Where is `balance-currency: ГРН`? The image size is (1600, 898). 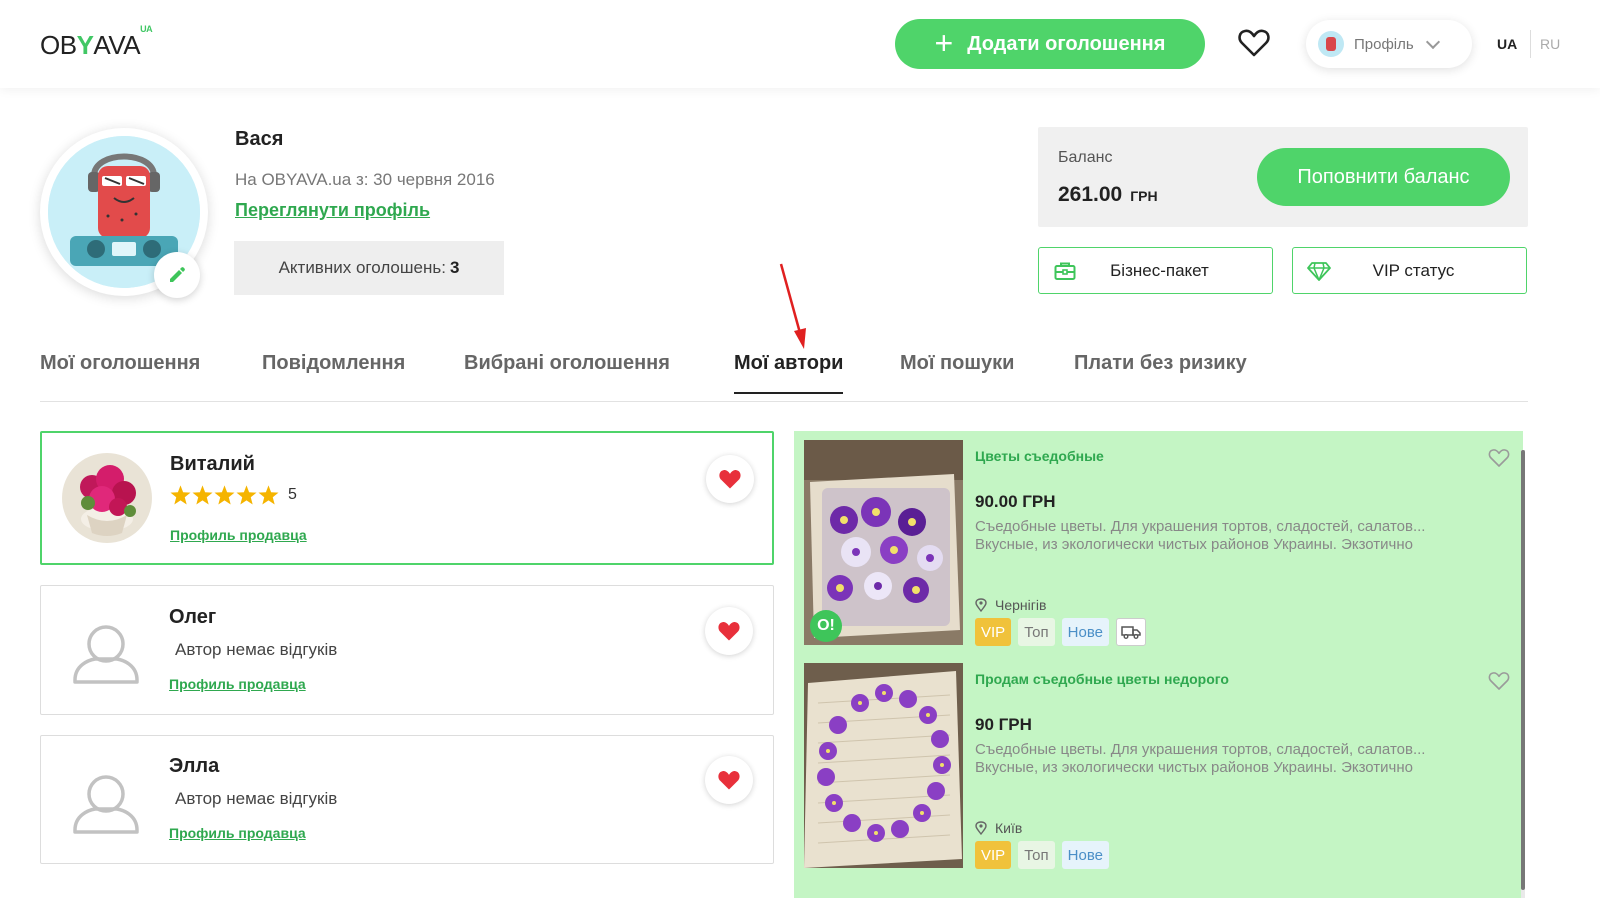
balance-currency: ГРН is located at coordinates (1144, 196).